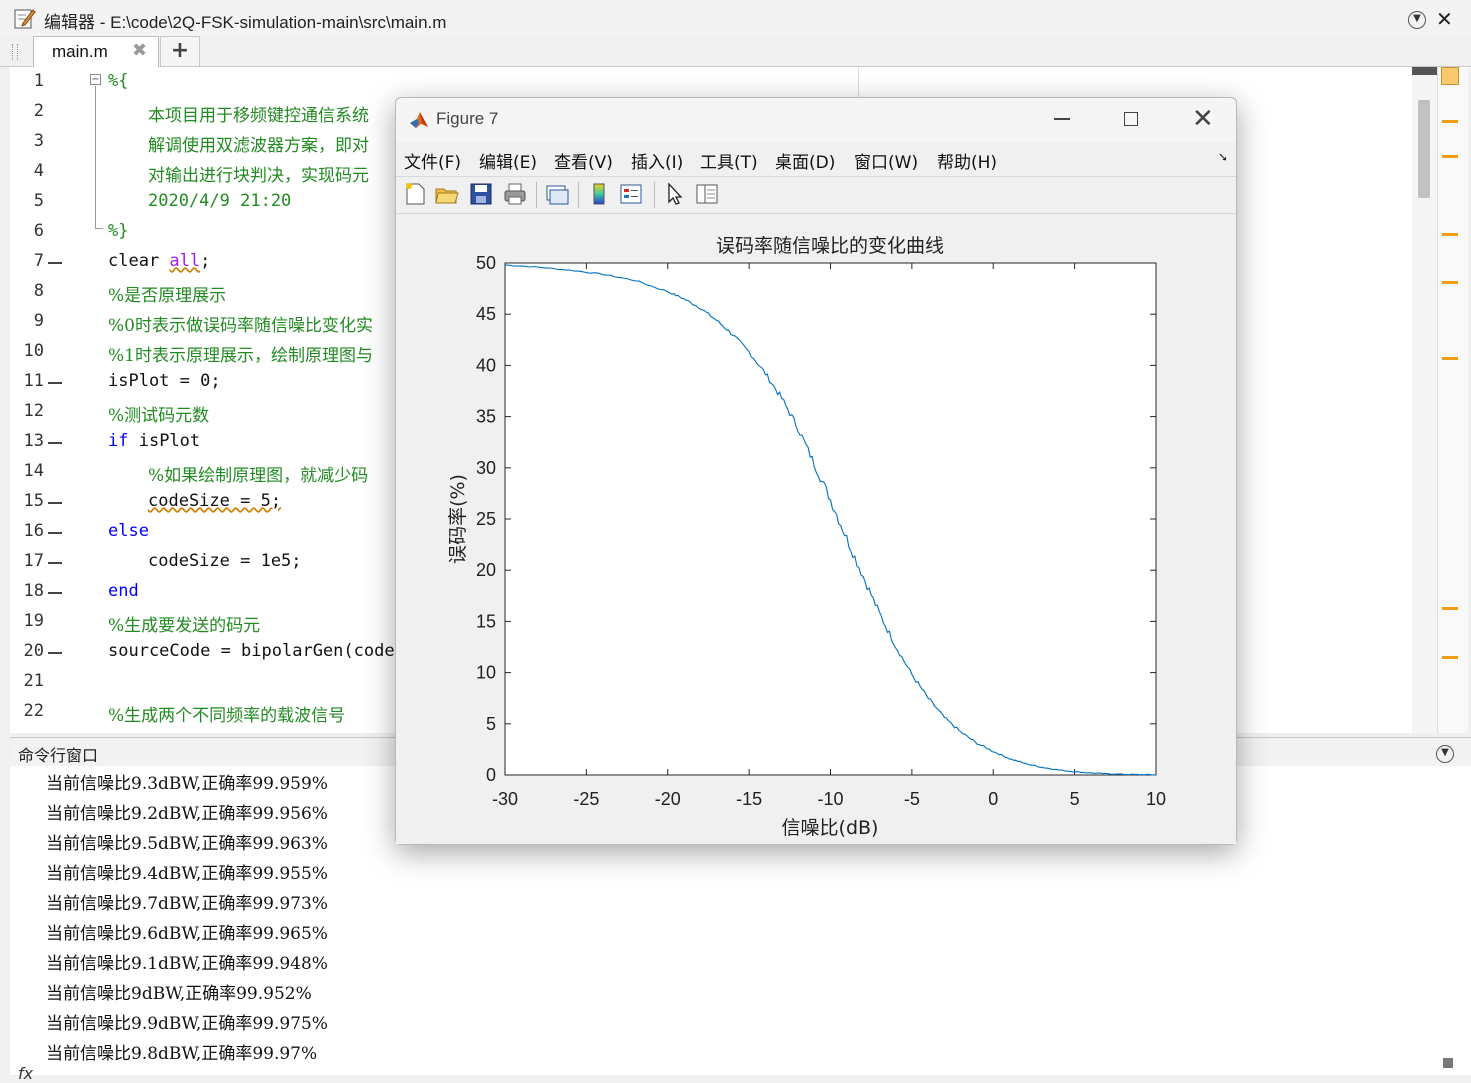 This screenshot has height=1083, width=1471. Describe the element at coordinates (816, 120) in the screenshot. I see `figure-titlebar` at that location.